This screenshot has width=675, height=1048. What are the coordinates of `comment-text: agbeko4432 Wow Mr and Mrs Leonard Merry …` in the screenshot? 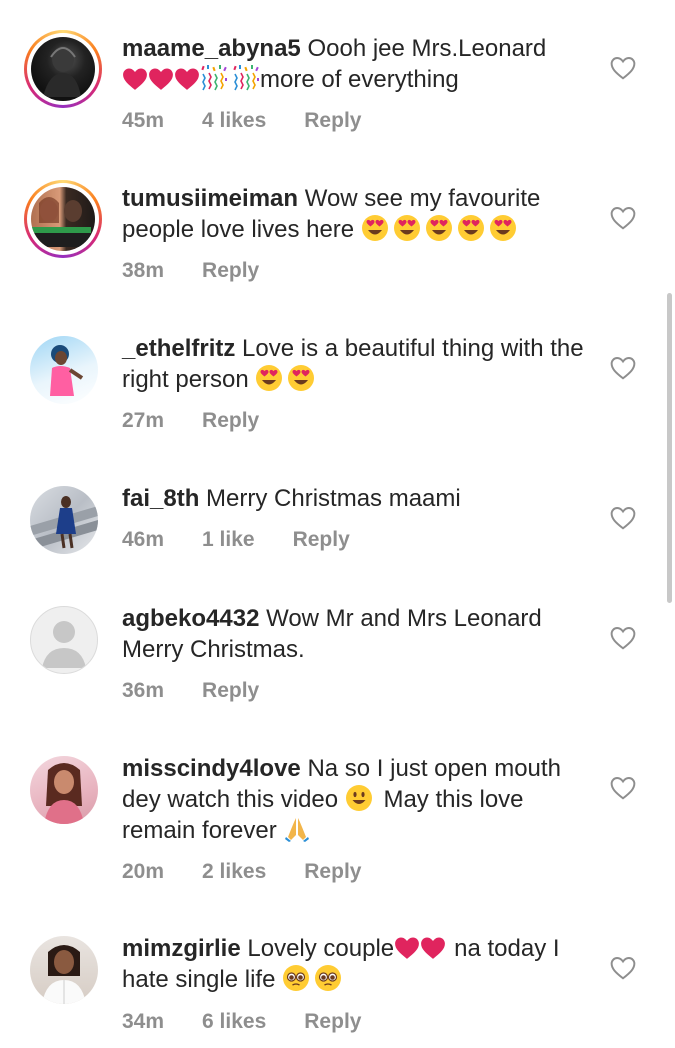 It's located at (357, 634).